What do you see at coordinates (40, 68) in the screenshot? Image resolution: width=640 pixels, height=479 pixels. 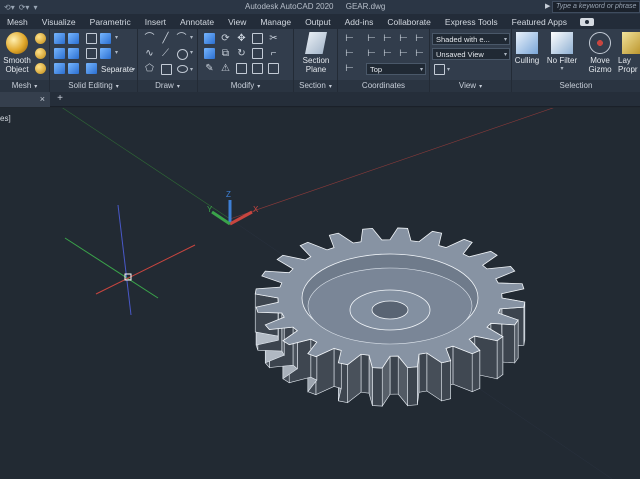 I see `refine-mesh-icon` at bounding box center [40, 68].